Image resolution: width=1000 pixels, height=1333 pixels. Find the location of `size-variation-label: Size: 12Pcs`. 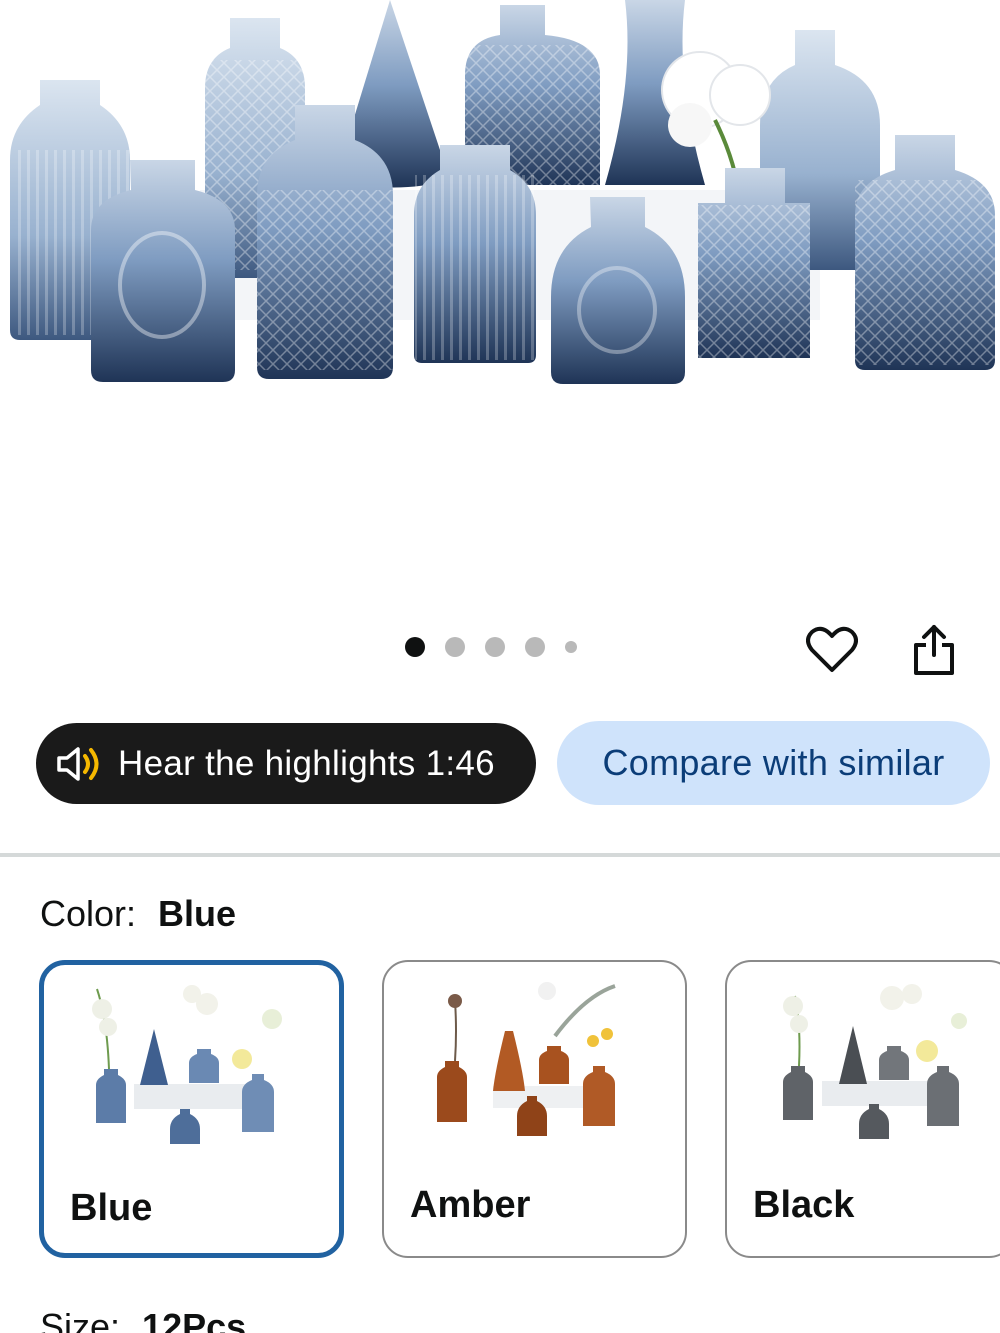

size-variation-label: Size: 12Pcs is located at coordinates (143, 1319).